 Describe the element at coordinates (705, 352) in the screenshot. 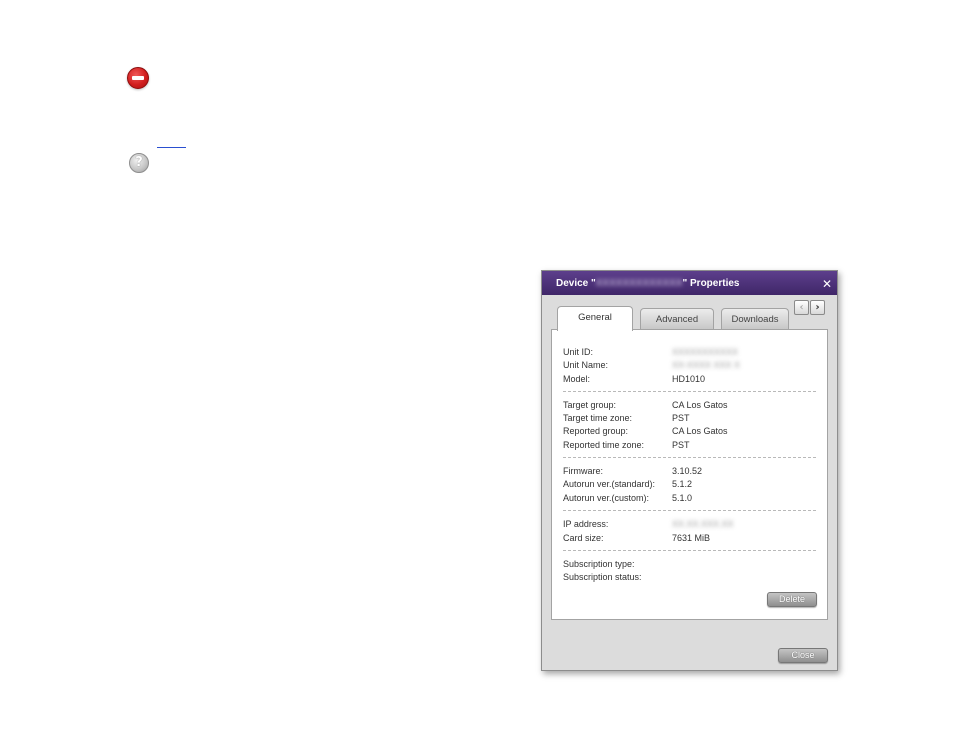

I see `unit-id-value: XXXXXXXXXXX` at that location.